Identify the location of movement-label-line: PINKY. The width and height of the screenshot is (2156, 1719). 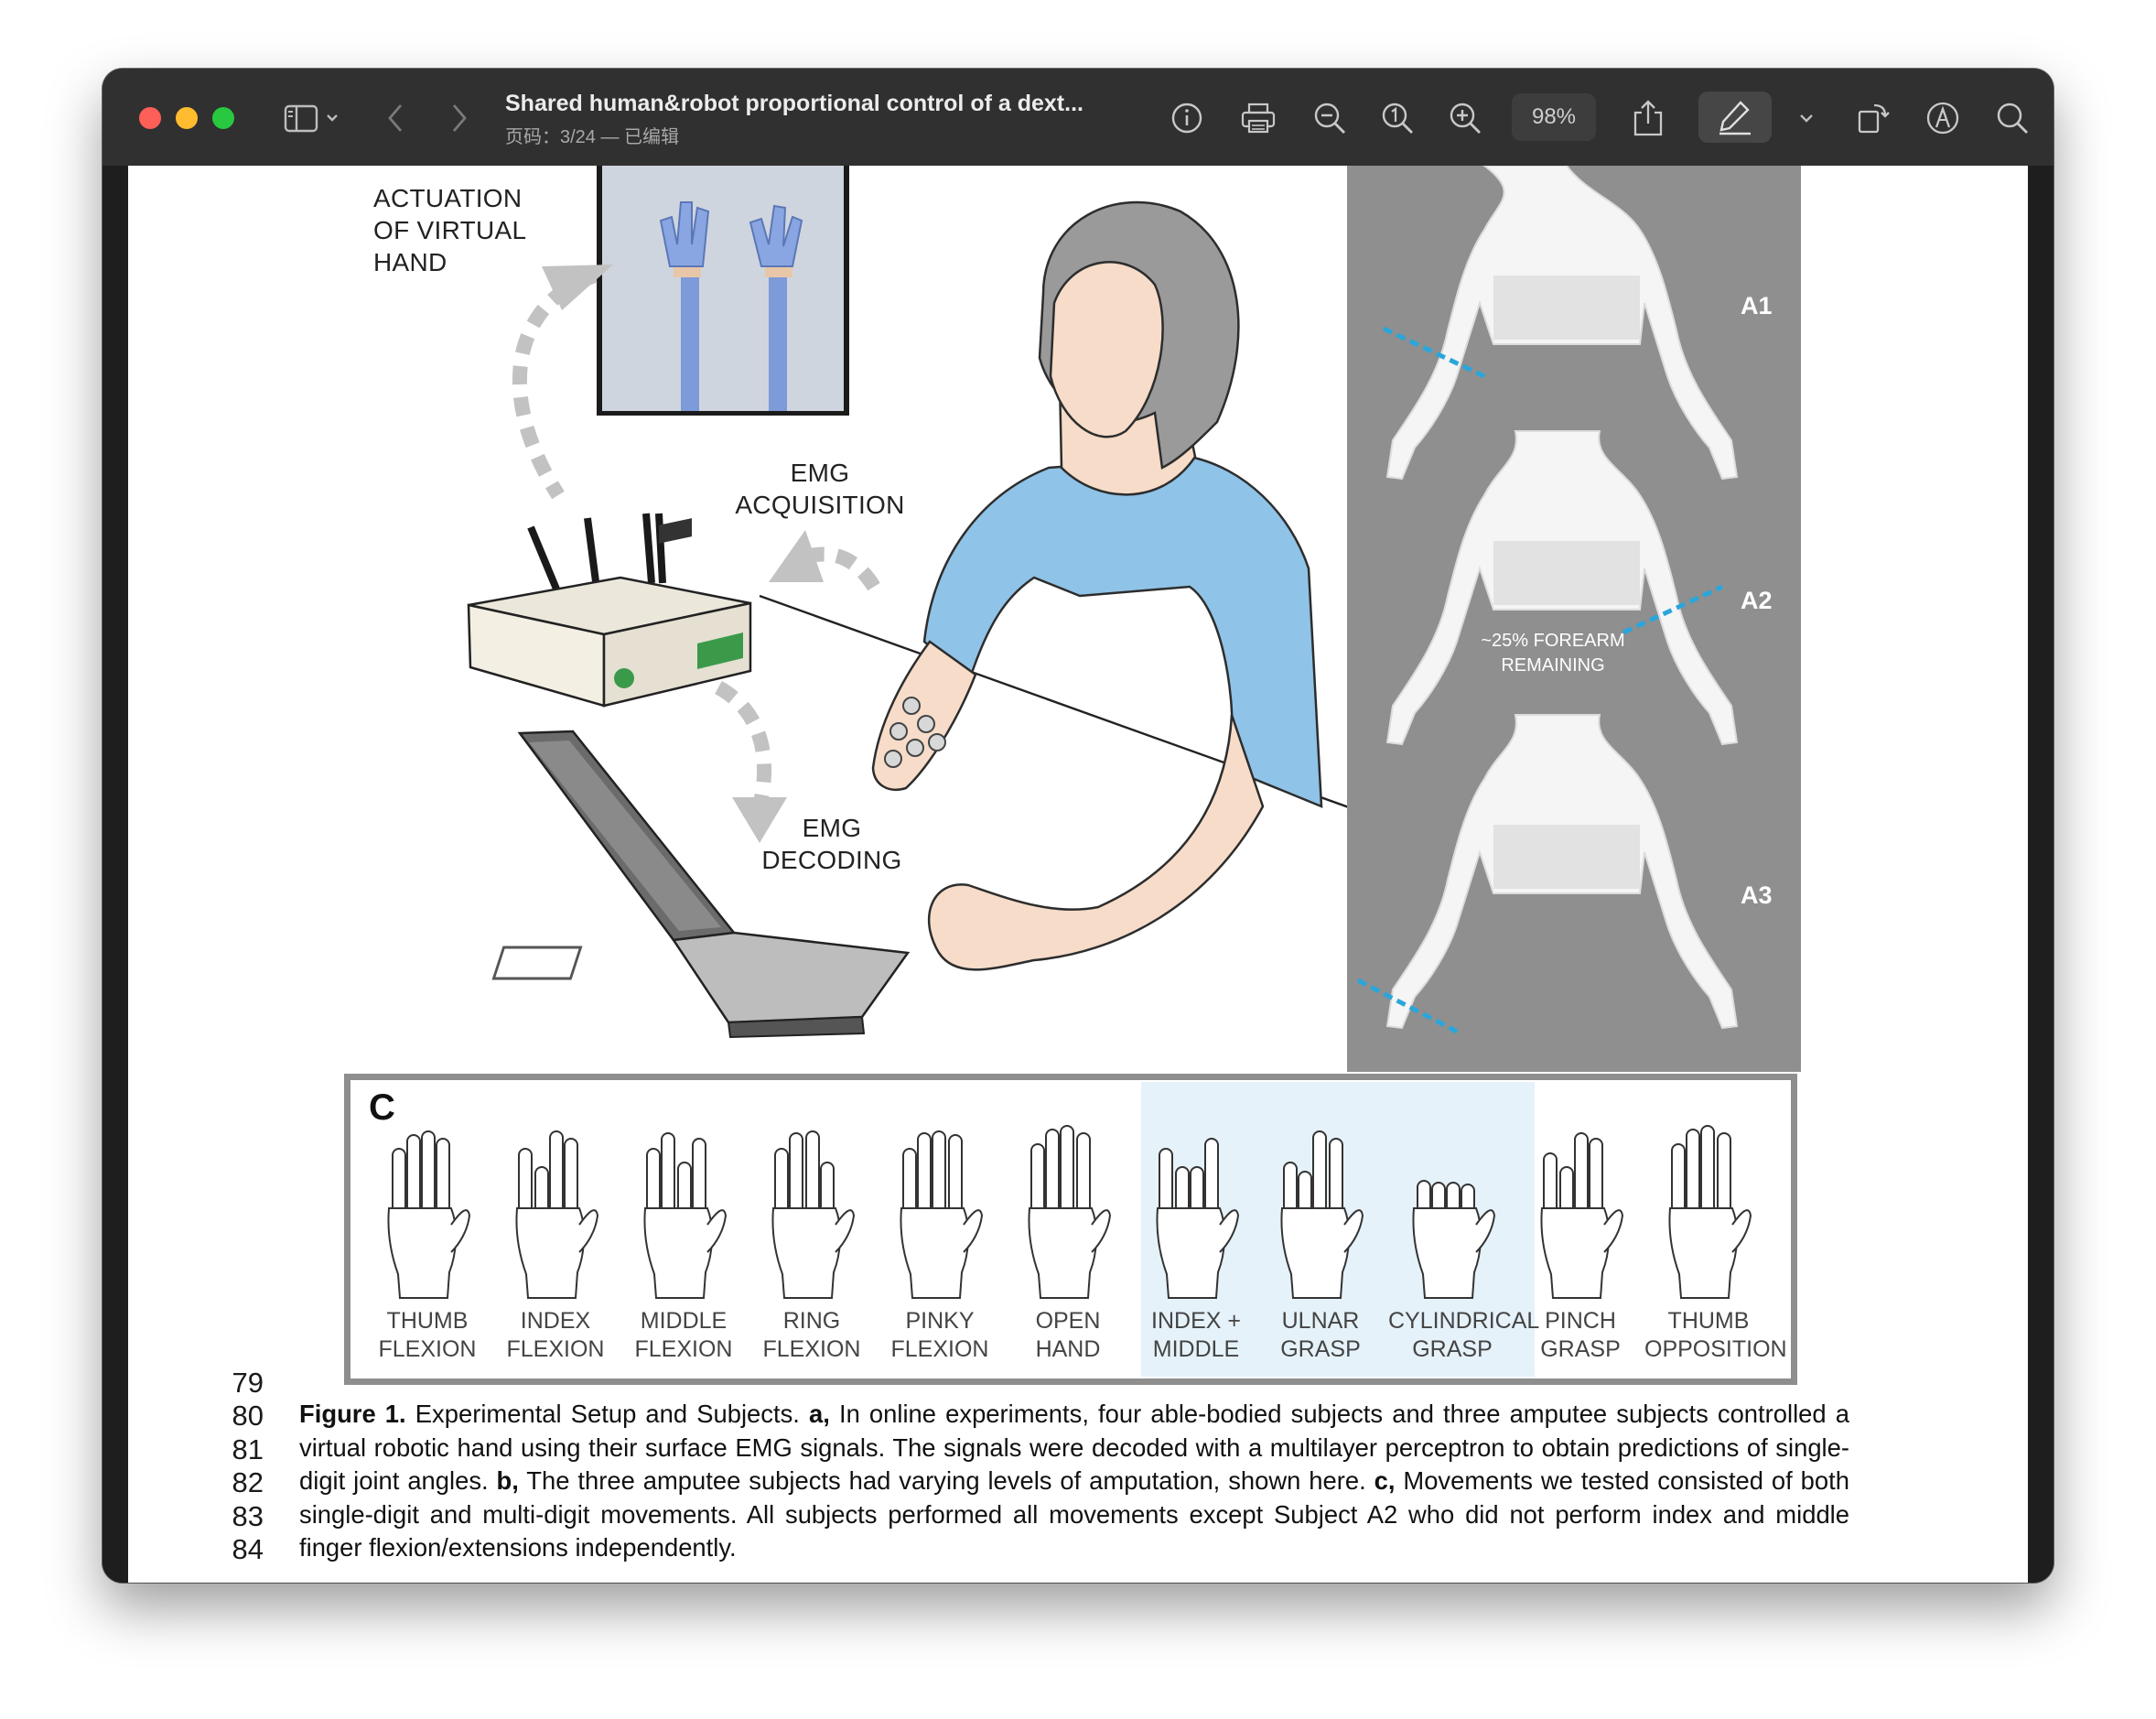
(940, 1321).